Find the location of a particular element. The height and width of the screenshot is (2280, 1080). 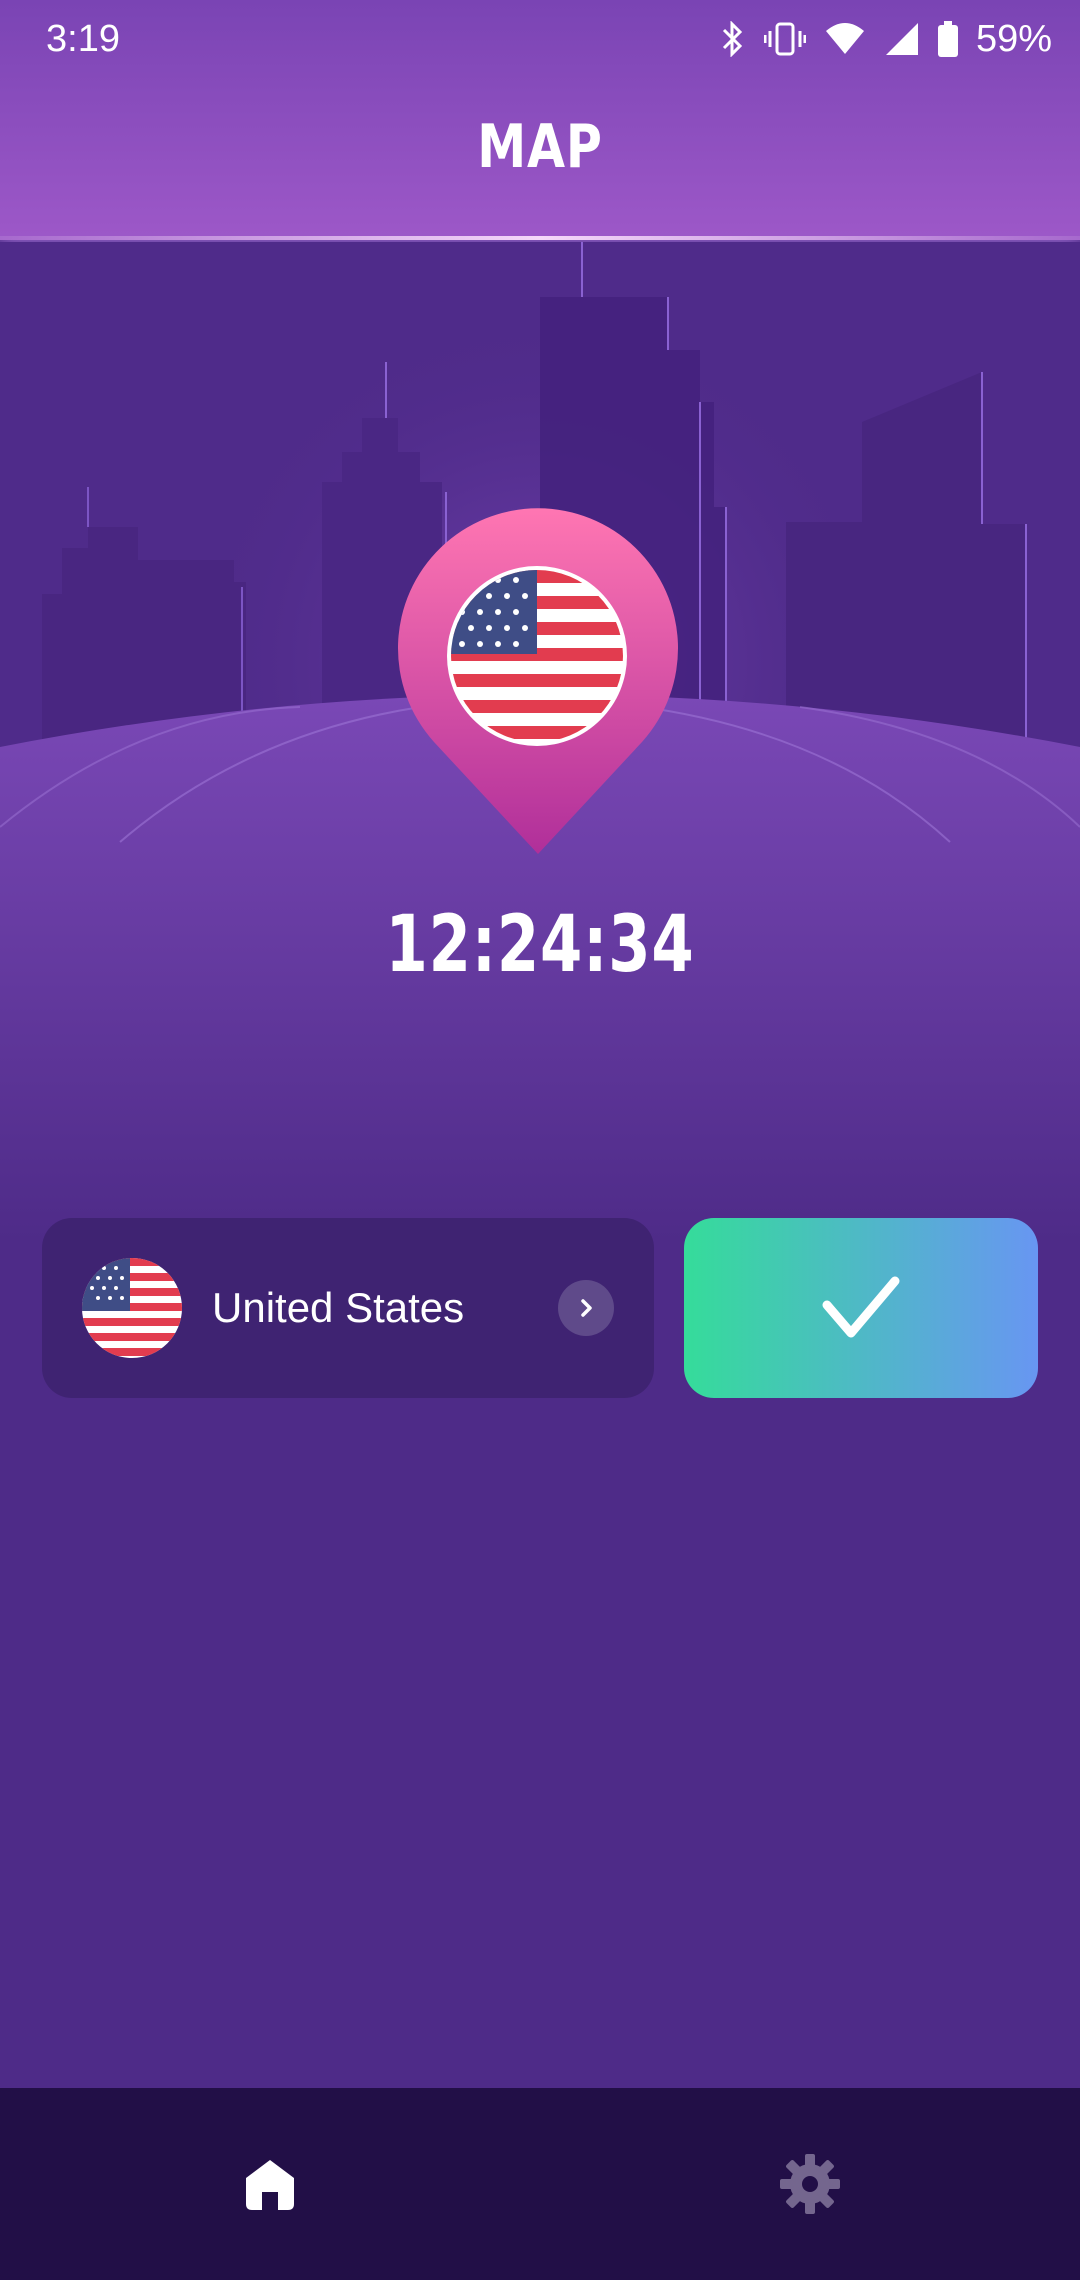

gear-icon is located at coordinates (810, 2184).